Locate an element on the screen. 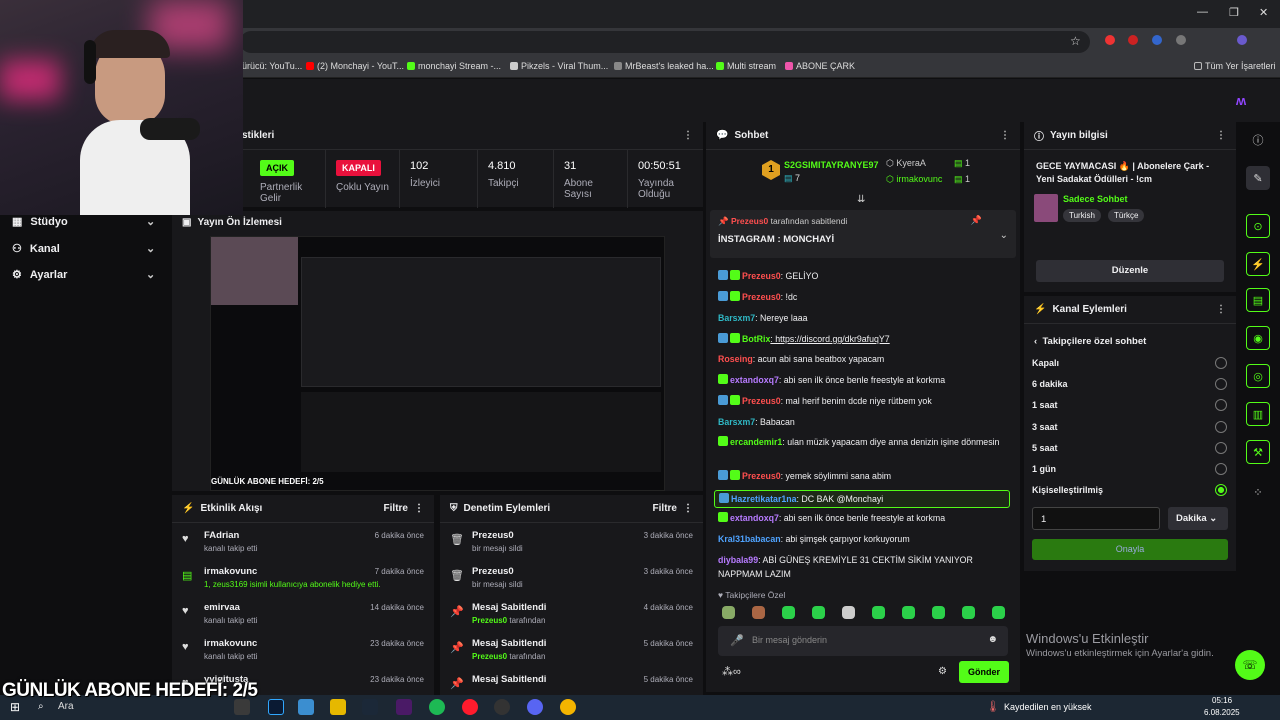 Image resolution: width=1280 pixels, height=720 pixels. taskbar-search: Ara is located at coordinates (66, 706).